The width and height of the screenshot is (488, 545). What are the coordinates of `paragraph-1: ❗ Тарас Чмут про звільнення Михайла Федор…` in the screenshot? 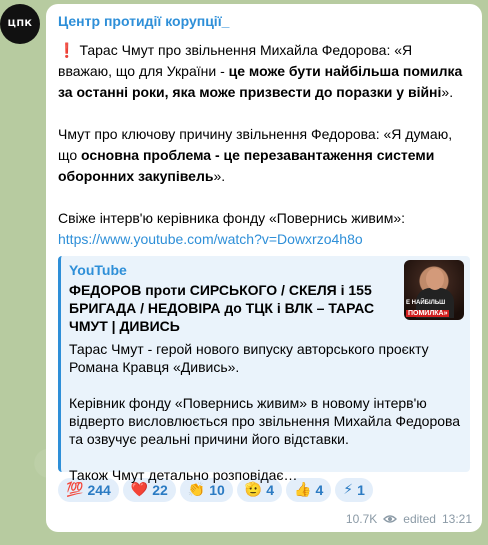 It's located at (260, 71).